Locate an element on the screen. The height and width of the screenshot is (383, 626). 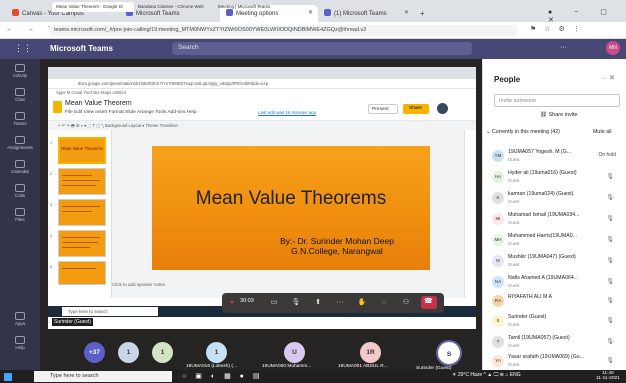
avatar: RA is located at coordinates (498, 301).